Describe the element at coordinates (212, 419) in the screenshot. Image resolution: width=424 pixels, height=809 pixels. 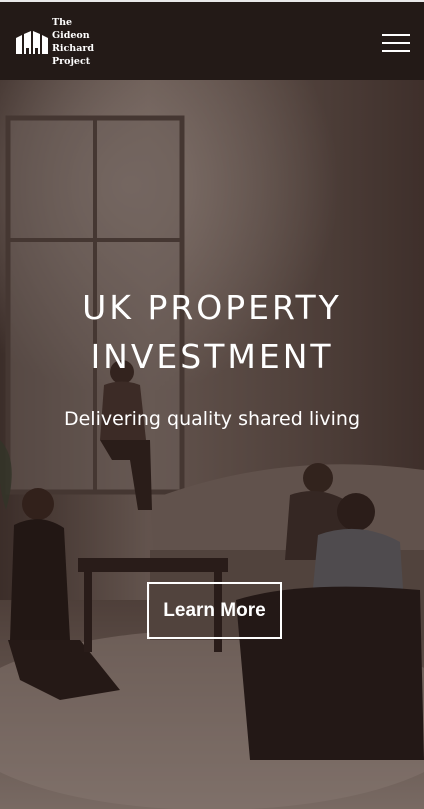
I see `hero-subtitle: Delivering quality shared living` at that location.